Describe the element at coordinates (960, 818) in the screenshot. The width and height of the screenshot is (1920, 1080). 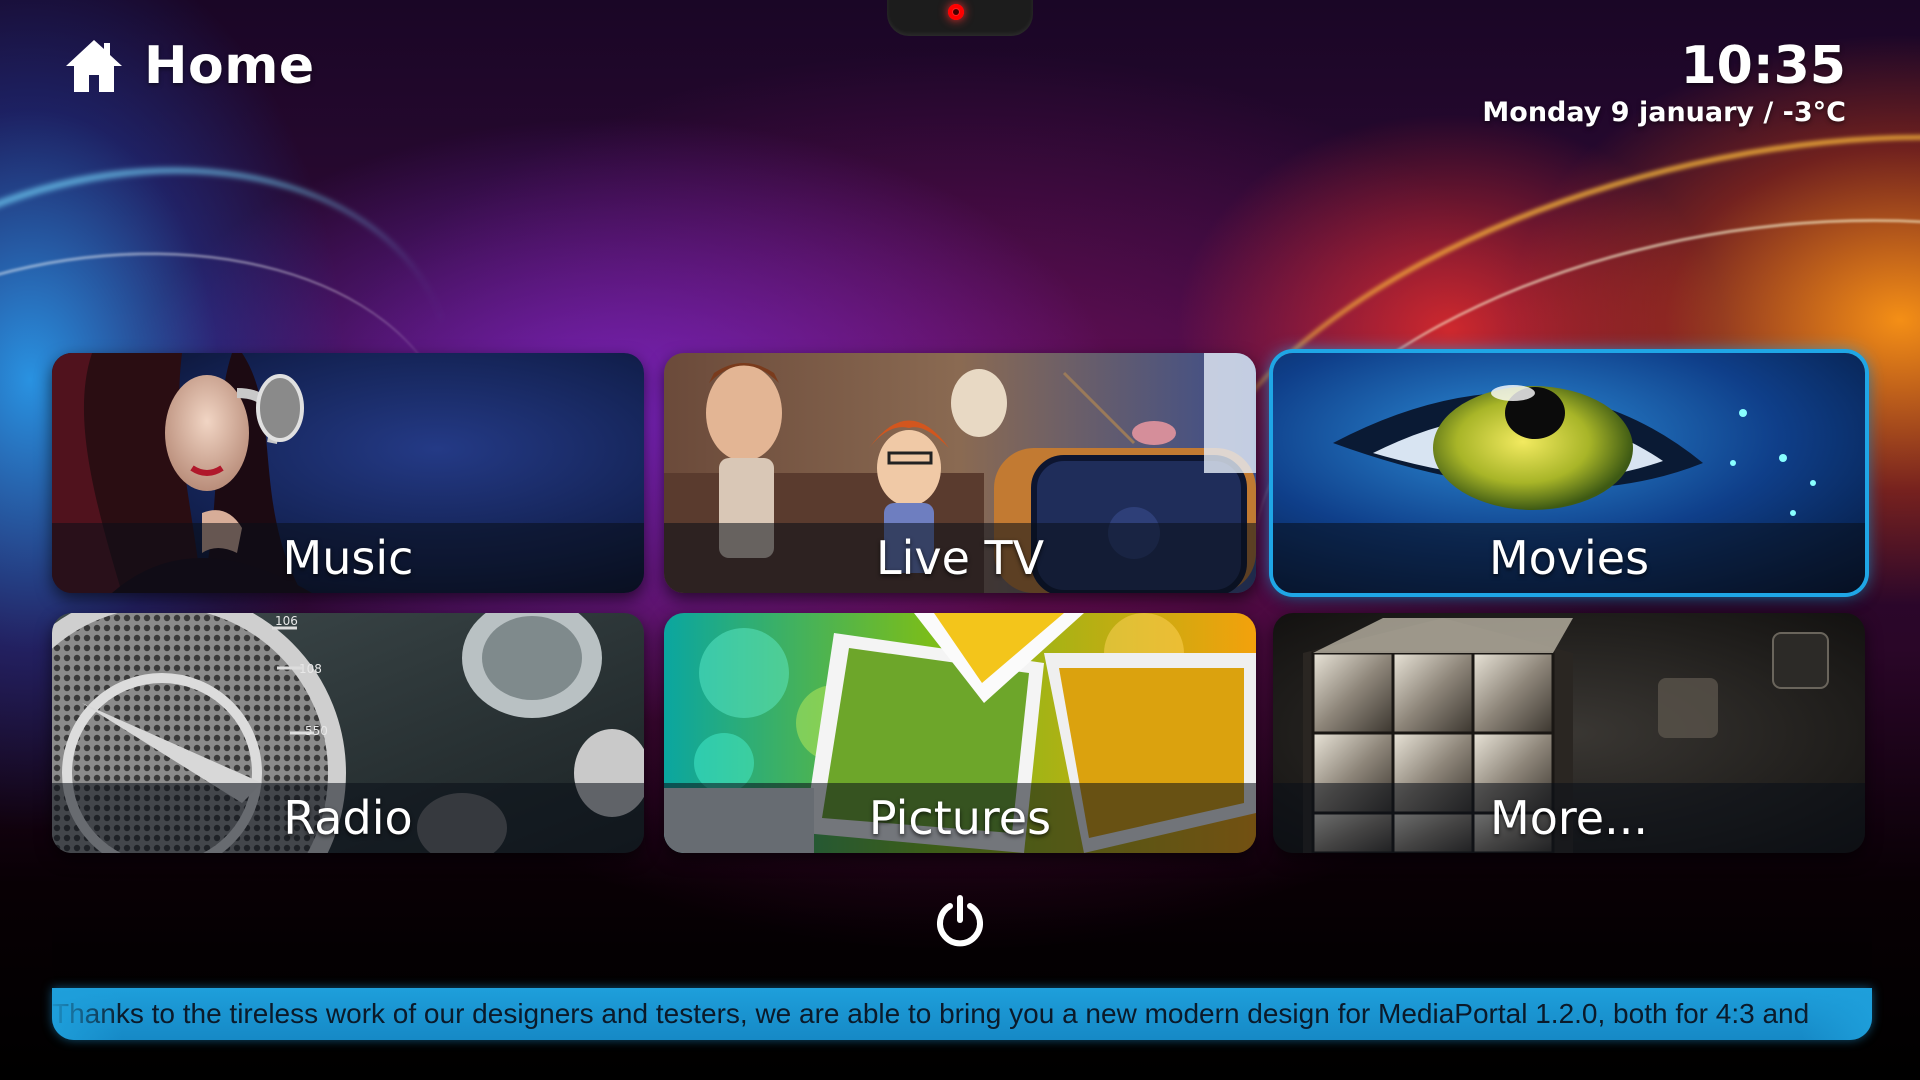
I see `tile-label: Pictures` at that location.